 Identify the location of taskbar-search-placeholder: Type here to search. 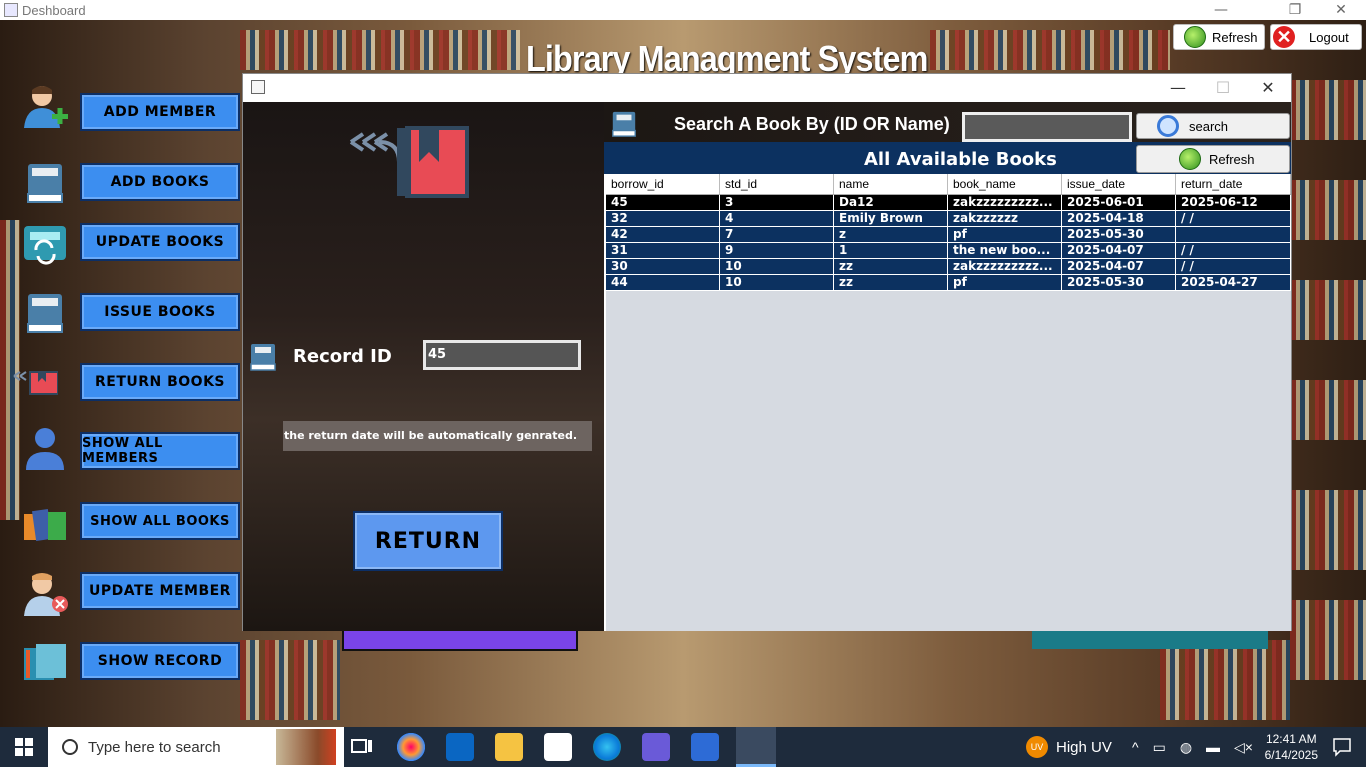
(154, 747).